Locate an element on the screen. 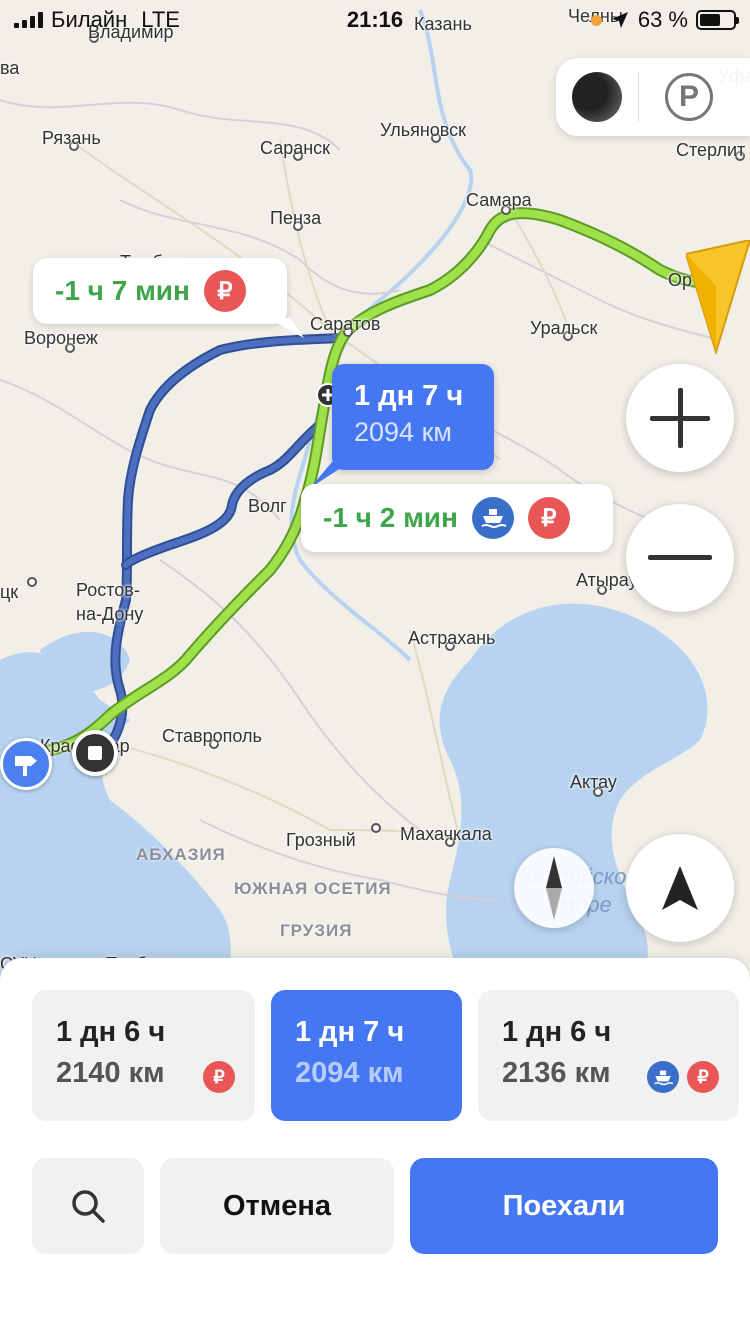 The height and width of the screenshot is (1334, 750). city-label: Уральск is located at coordinates (564, 328).